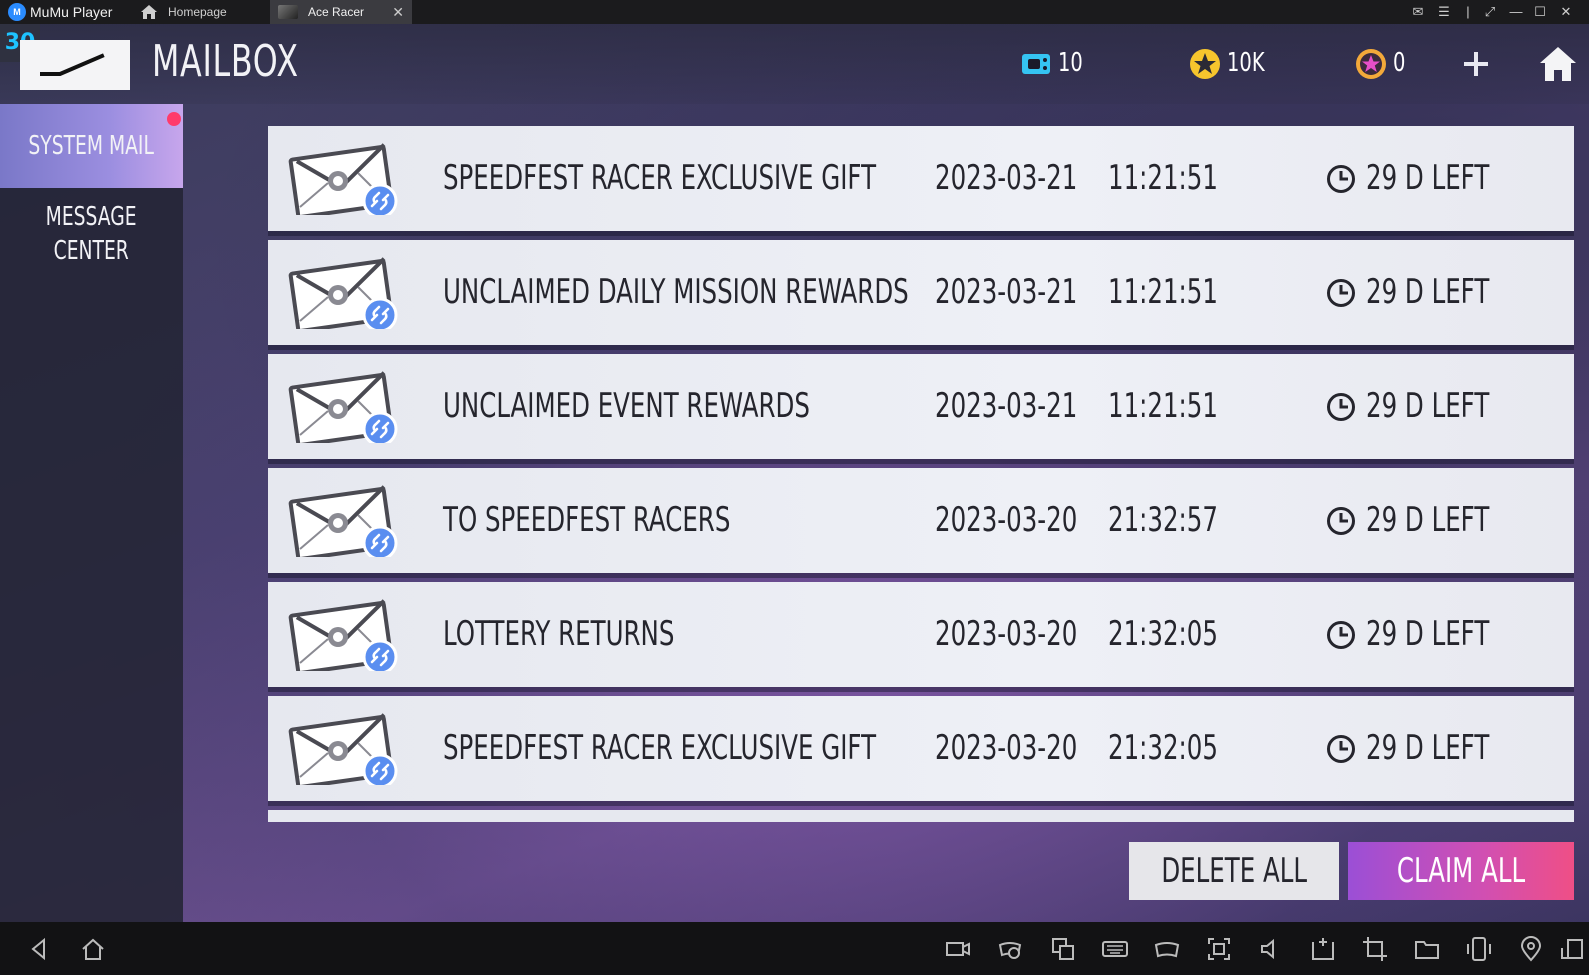 This screenshot has height=975, width=1589. Describe the element at coordinates (1063, 949) in the screenshot. I see `multi-window-icon` at that location.